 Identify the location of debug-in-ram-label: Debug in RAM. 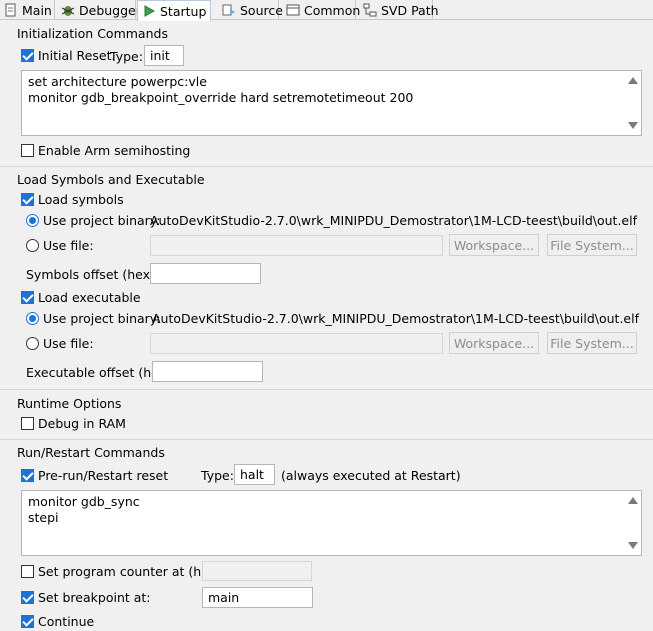
(82, 423).